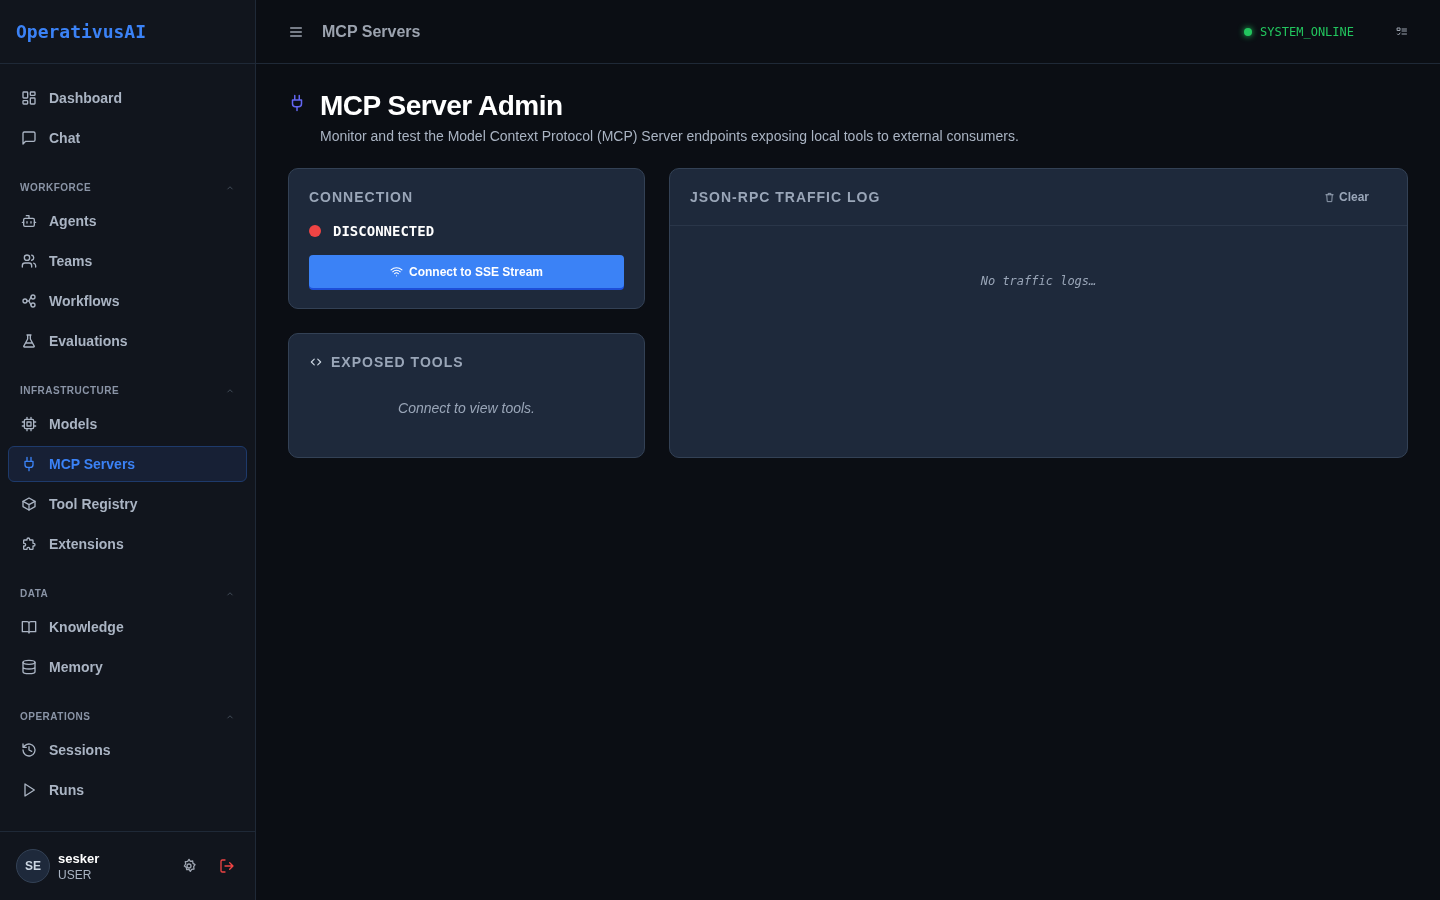  Describe the element at coordinates (70, 390) in the screenshot. I see `section-heading: INFRASTRUCTURE` at that location.